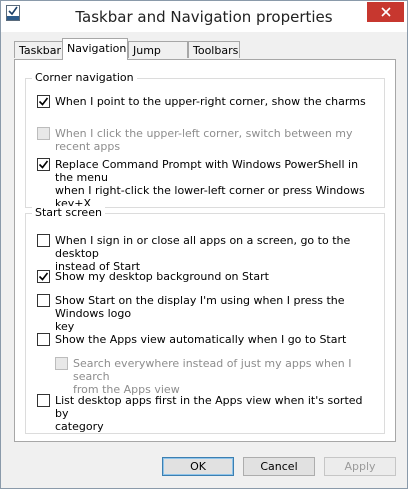  I want to click on close-button, so click(385, 12).